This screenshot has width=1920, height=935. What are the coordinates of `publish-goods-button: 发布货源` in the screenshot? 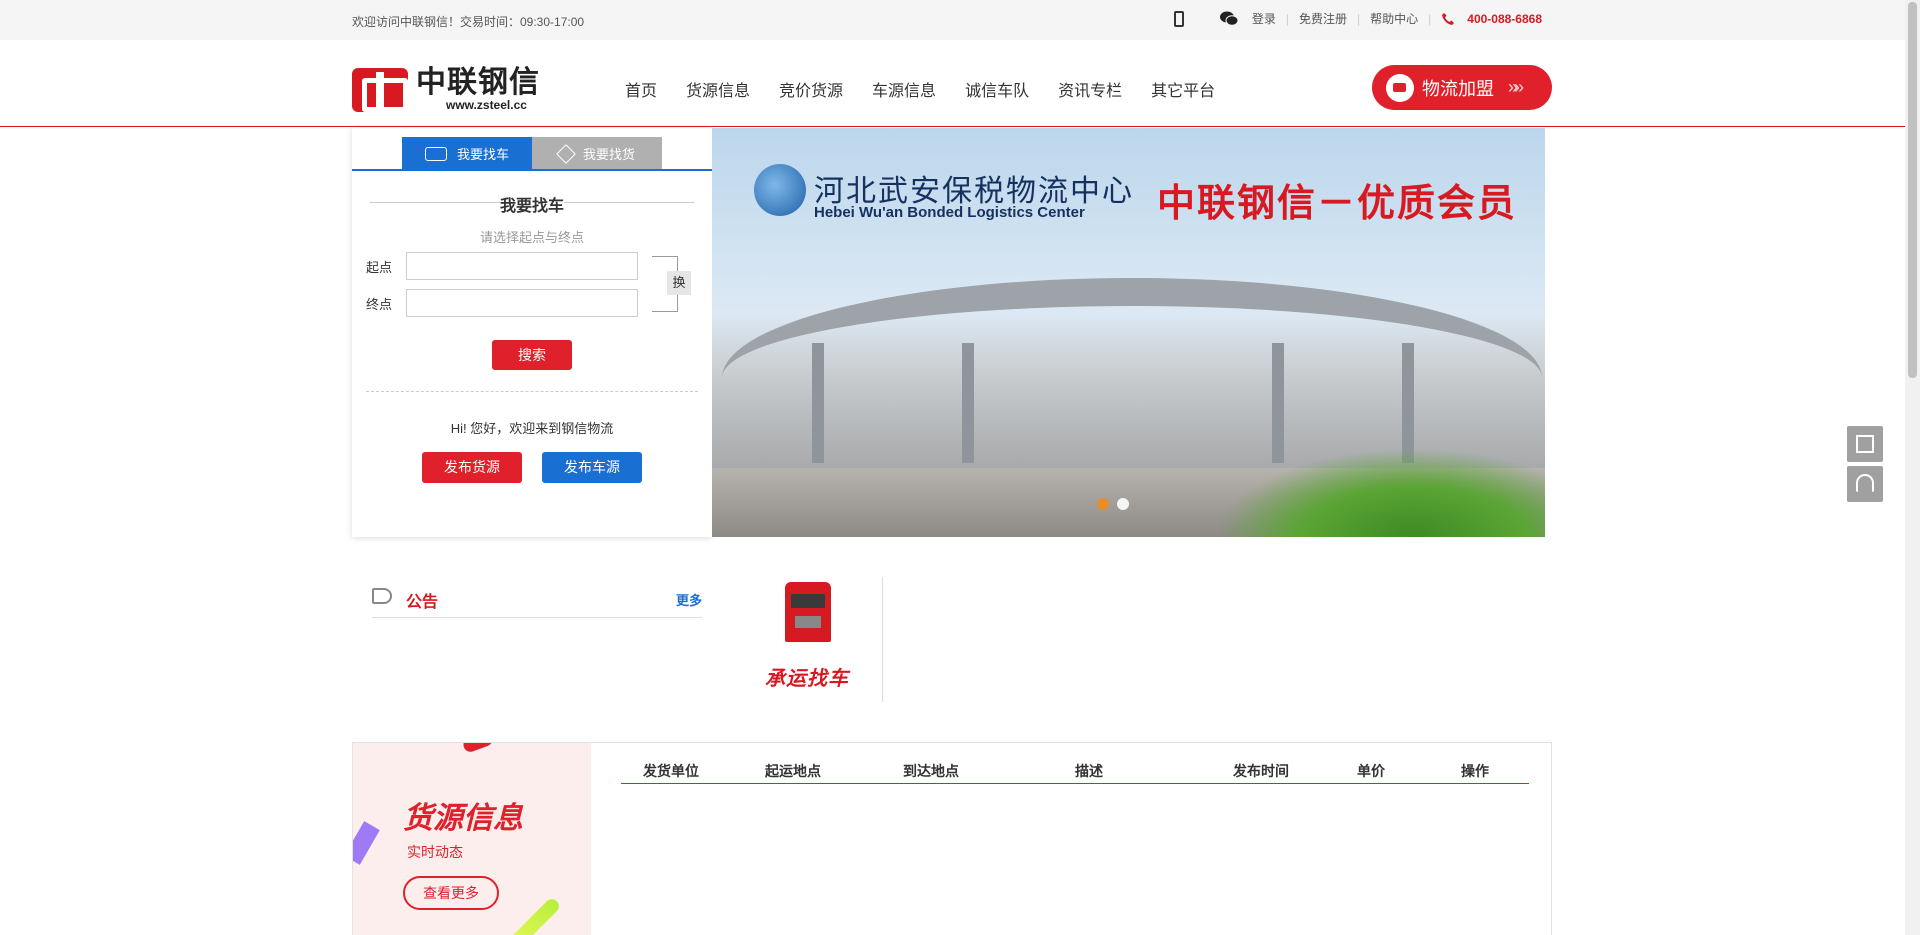 It's located at (472, 467).